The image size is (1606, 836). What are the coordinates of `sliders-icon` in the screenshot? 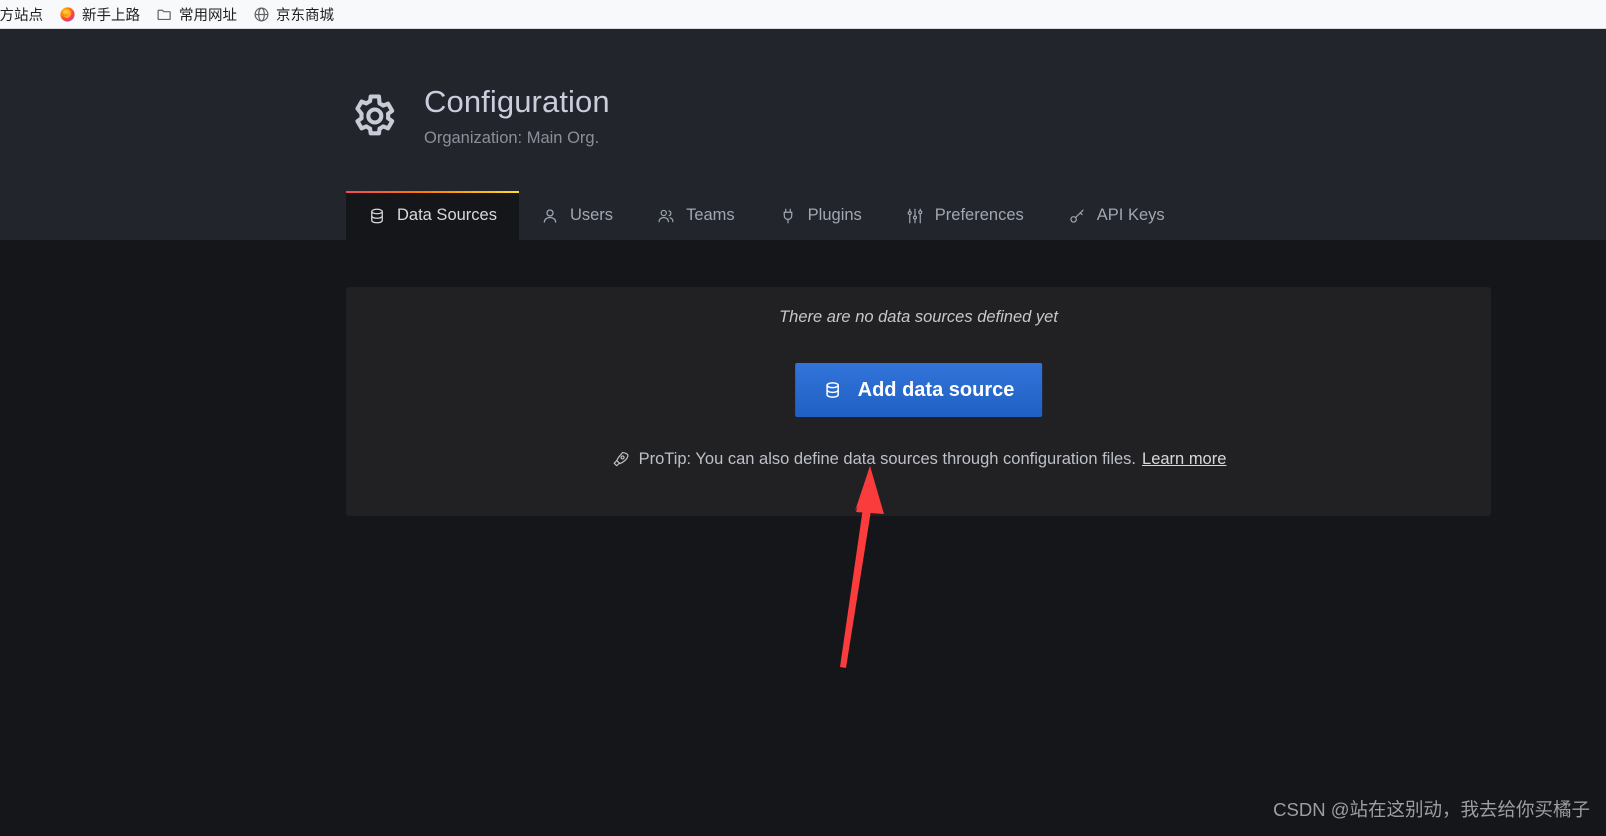 It's located at (915, 216).